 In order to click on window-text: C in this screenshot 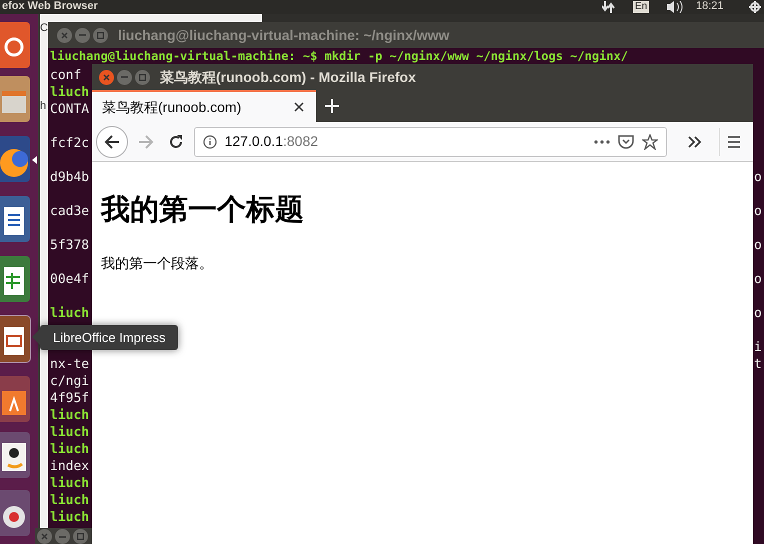, I will do `click(44, 28)`.